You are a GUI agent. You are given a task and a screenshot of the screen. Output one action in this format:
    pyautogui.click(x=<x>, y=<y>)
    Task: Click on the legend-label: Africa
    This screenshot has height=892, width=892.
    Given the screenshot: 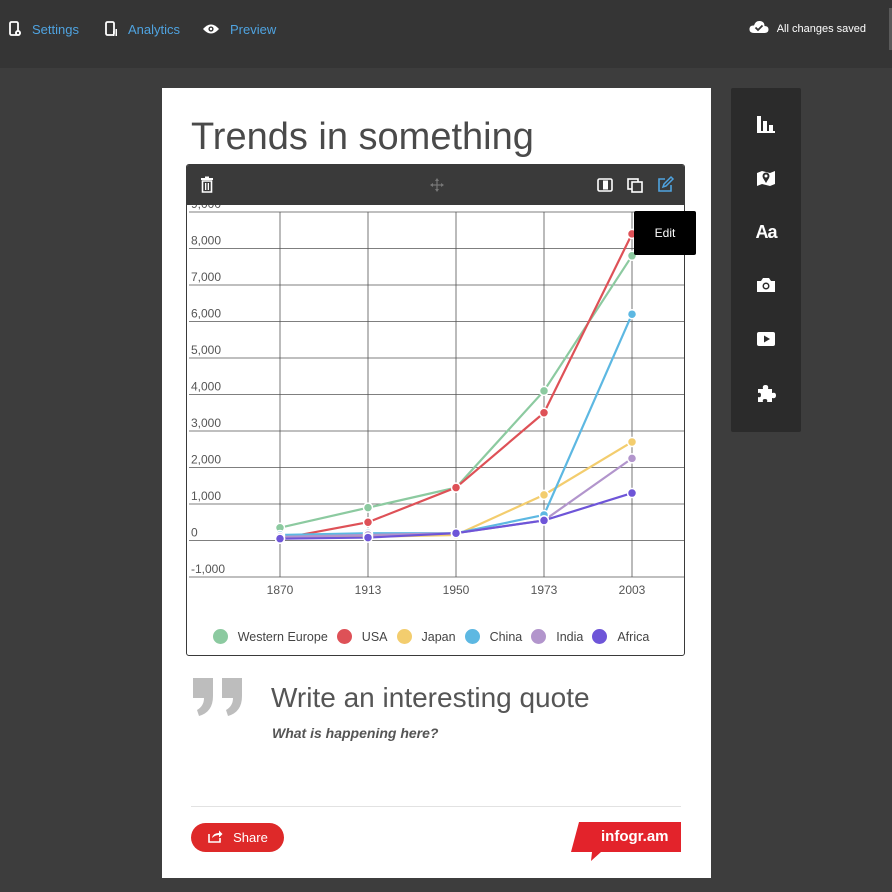 What is the action you would take?
    pyautogui.click(x=633, y=636)
    